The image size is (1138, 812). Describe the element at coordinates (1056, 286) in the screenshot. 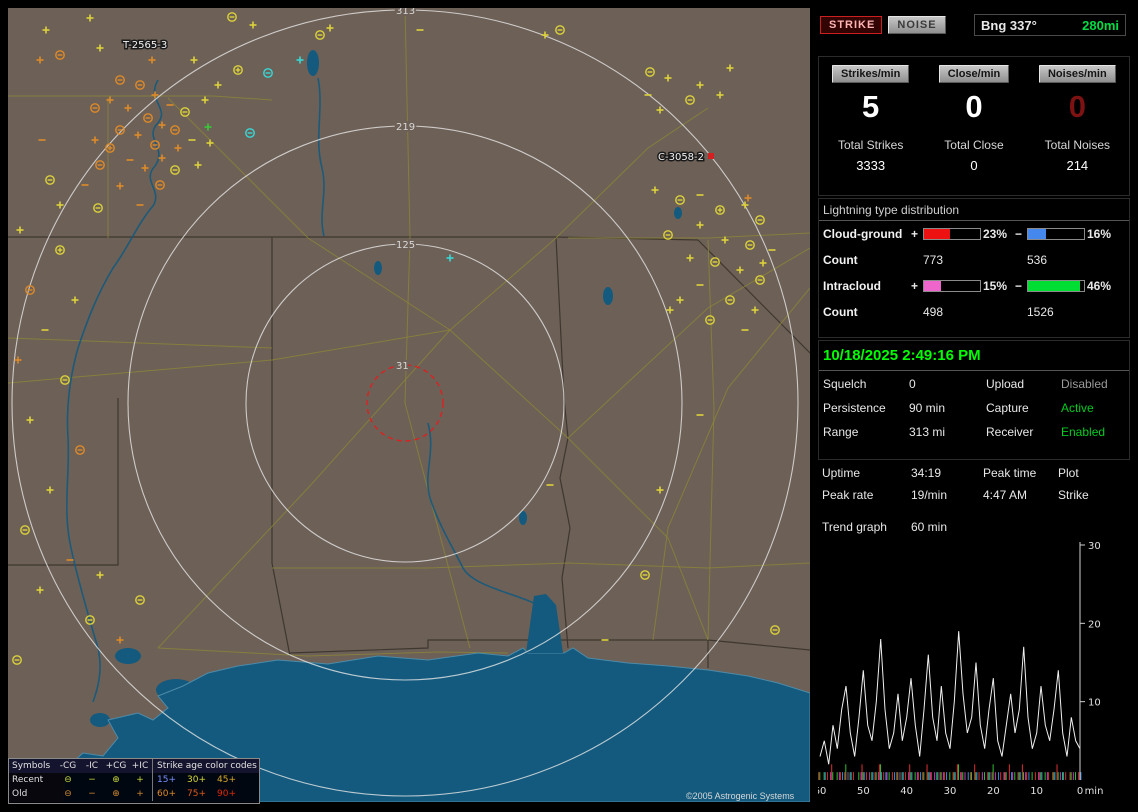

I see `ic-negative-bar` at that location.